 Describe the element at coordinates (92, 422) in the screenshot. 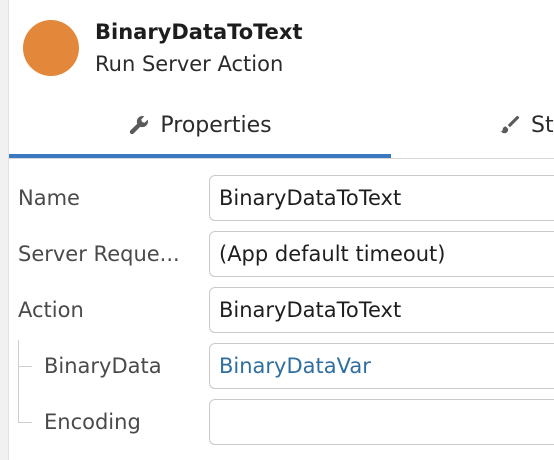

I see `property-label: Encoding` at that location.